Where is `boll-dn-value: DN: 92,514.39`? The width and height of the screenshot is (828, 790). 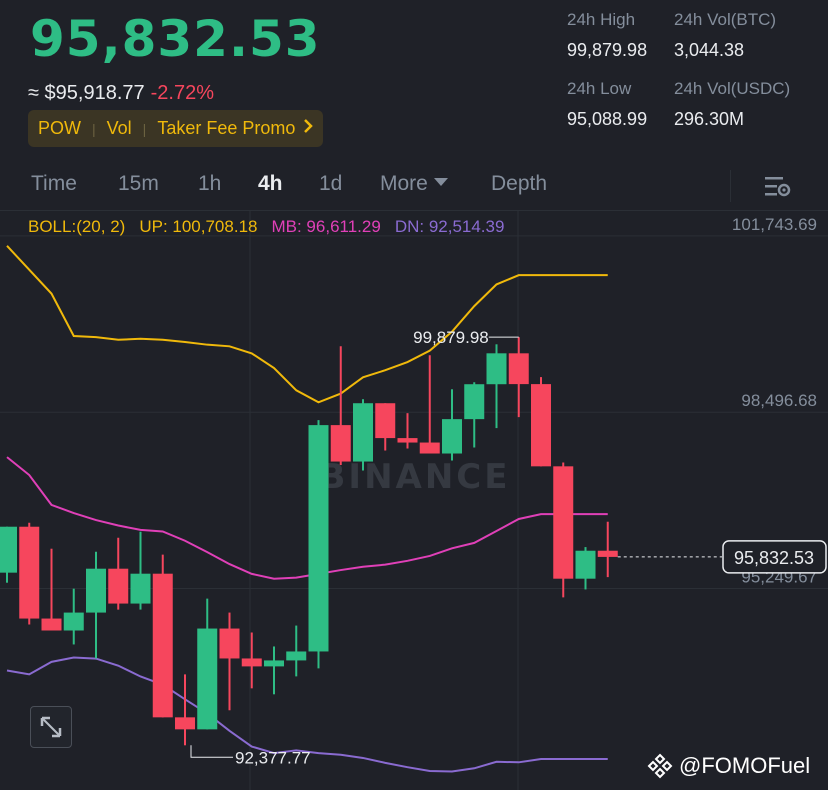
boll-dn-value: DN: 92,514.39 is located at coordinates (449, 226).